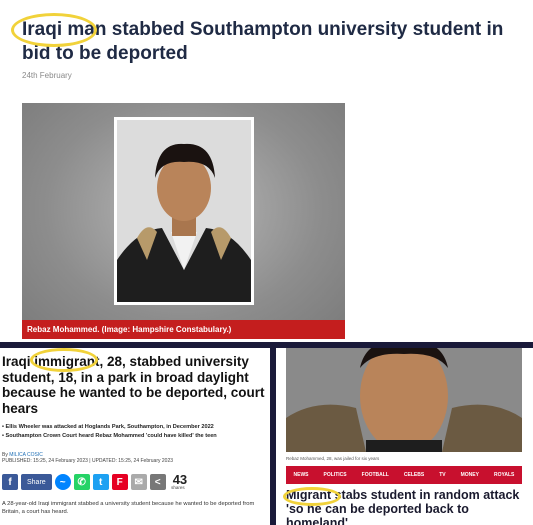  I want to click on share-bar: f Share ~ ✆ t F ✉ < 43 shares, so click(94, 482).